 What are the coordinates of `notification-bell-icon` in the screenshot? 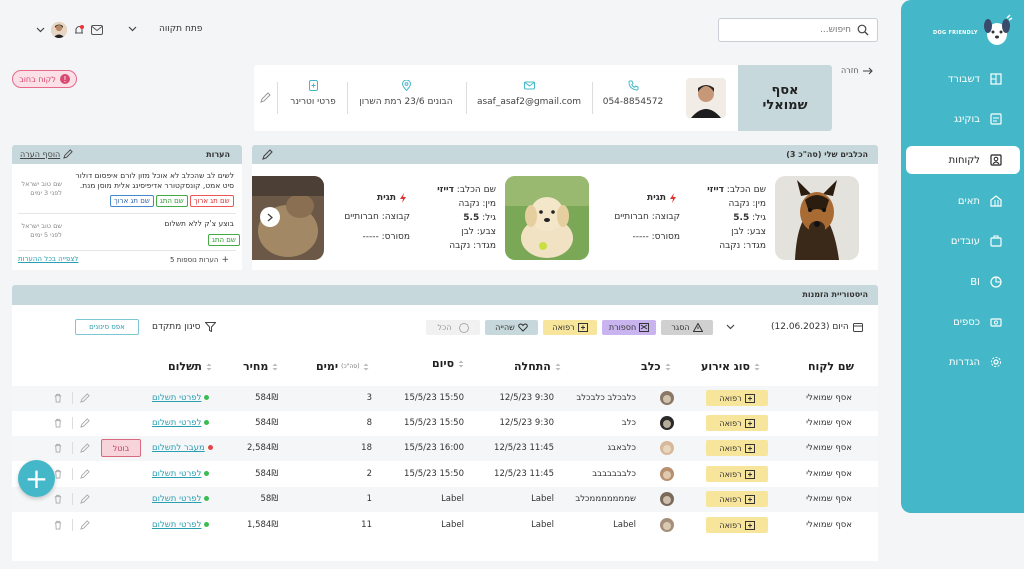 It's located at (79, 30).